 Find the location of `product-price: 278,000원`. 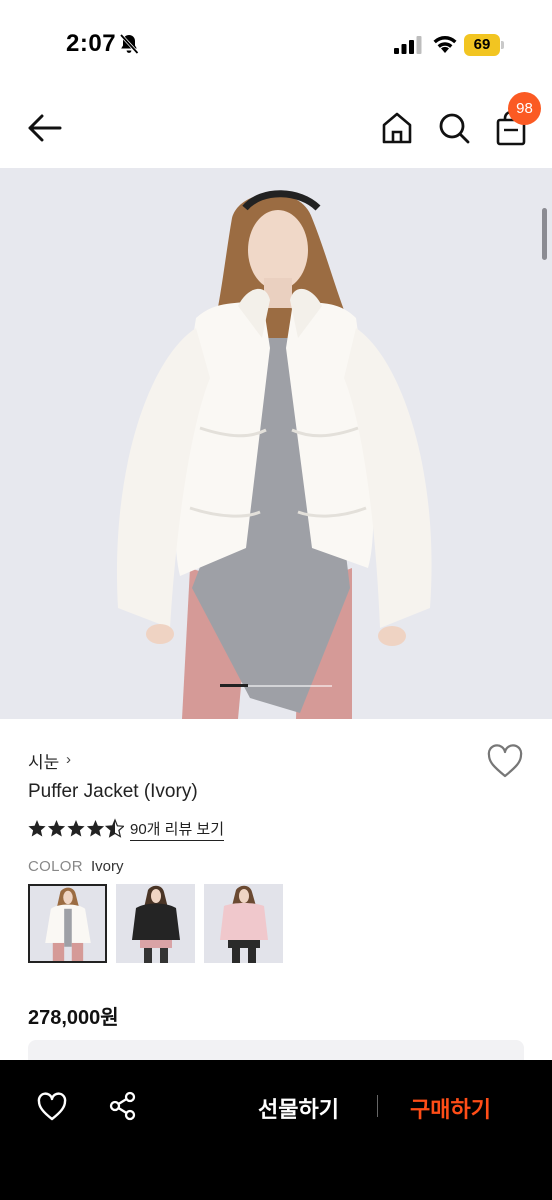

product-price: 278,000원 is located at coordinates (73, 1018).